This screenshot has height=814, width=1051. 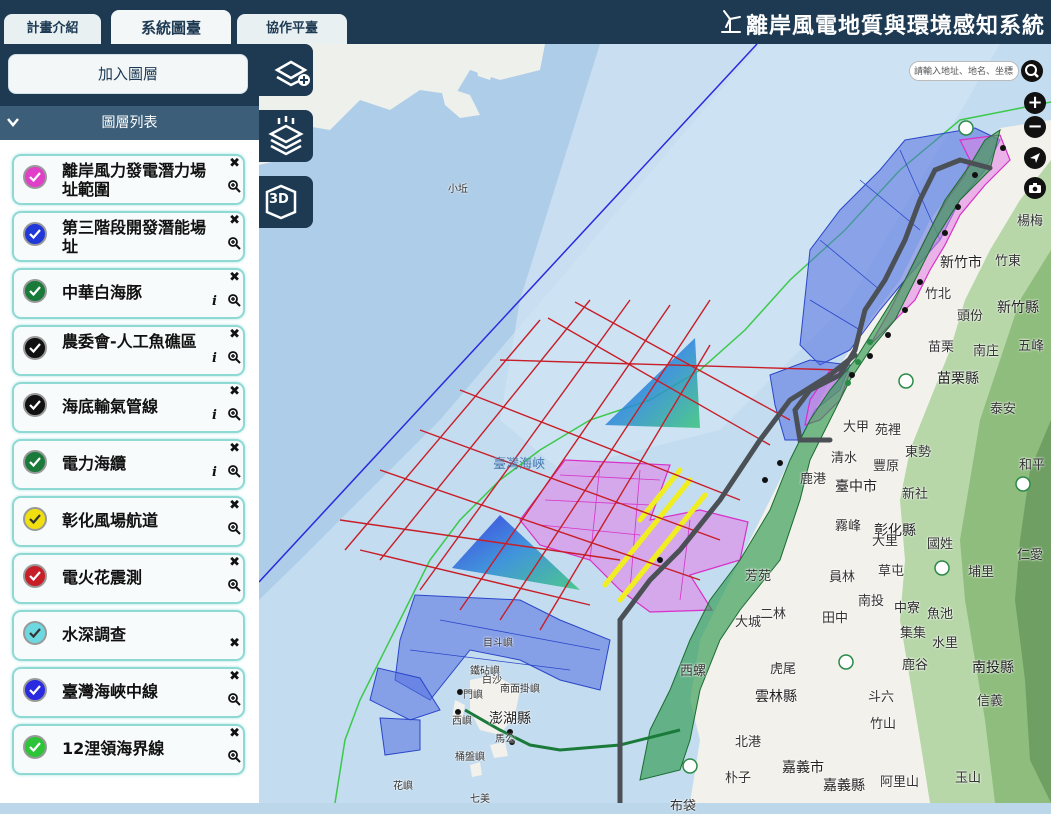 What do you see at coordinates (1032, 71) in the screenshot?
I see `search-button` at bounding box center [1032, 71].